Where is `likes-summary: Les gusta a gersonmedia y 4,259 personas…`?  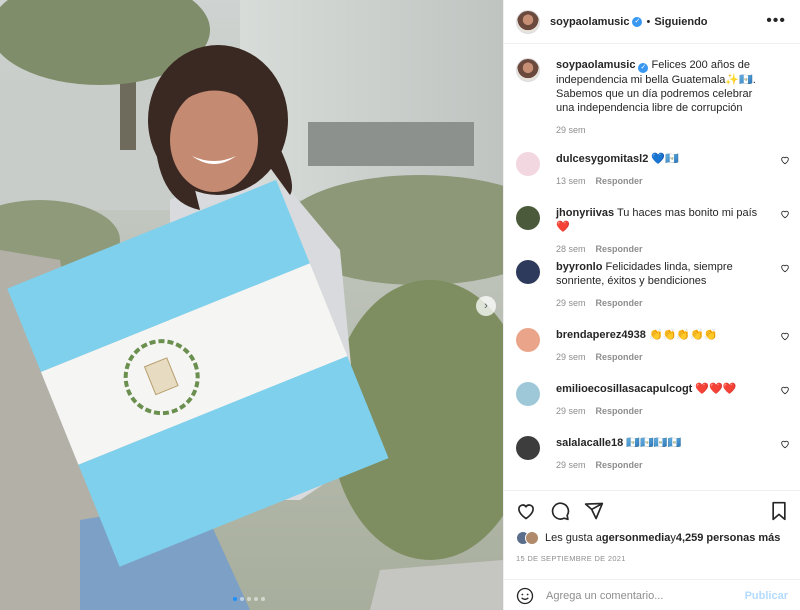
likes-summary: Les gusta a gersonmedia y 4,259 personas… is located at coordinates (648, 538).